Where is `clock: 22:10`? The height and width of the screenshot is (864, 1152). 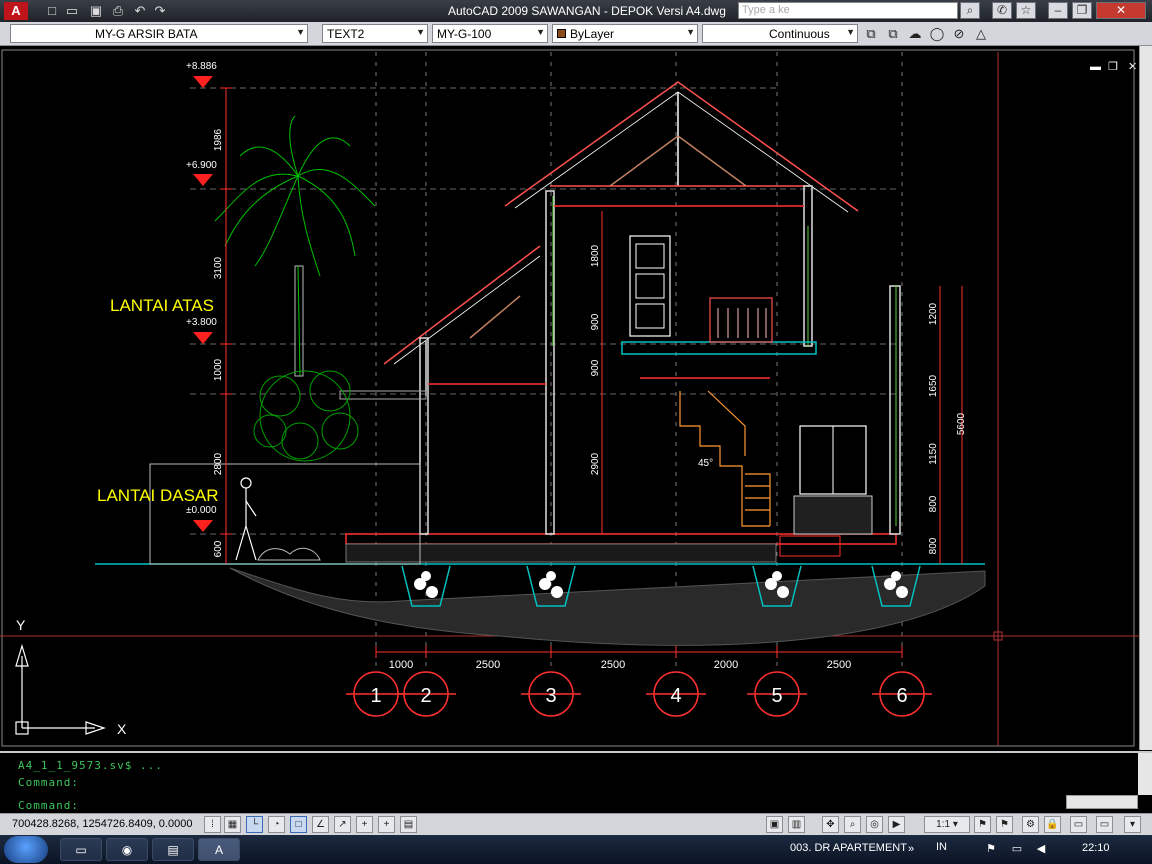 clock: 22:10 is located at coordinates (1096, 848).